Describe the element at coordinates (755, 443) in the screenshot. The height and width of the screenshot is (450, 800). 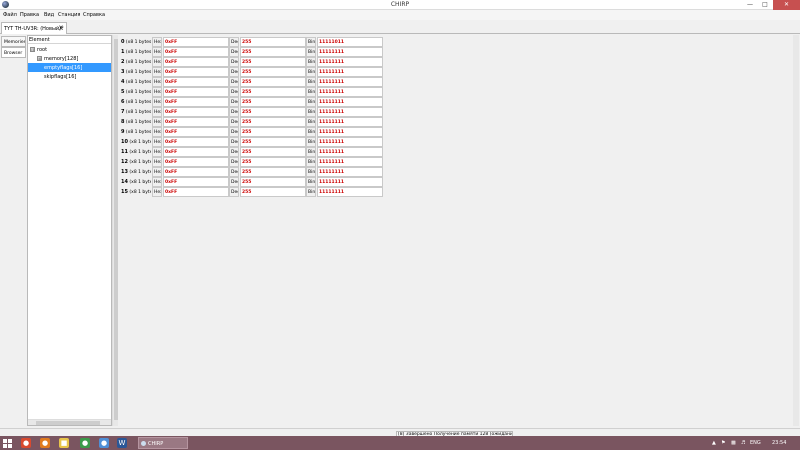
I see `tray-language: ENG` at that location.